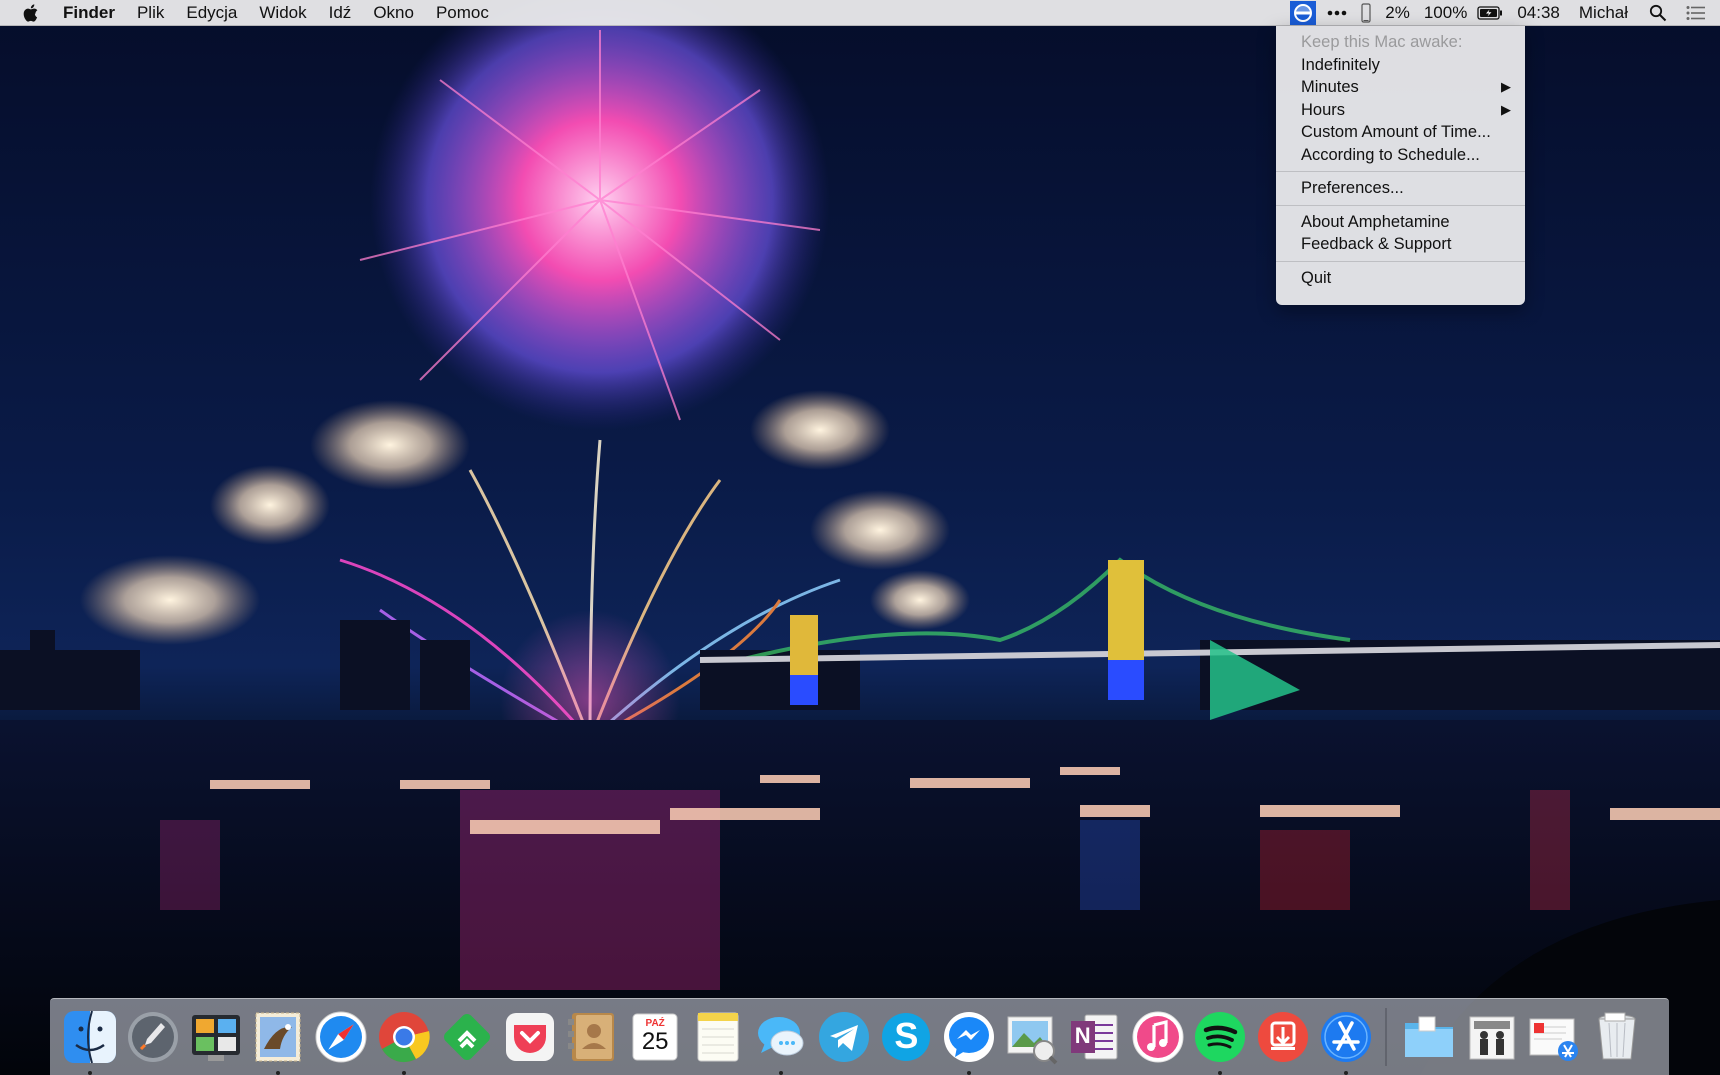  What do you see at coordinates (1220, 1042) in the screenshot?
I see `dock-spotify-icon` at bounding box center [1220, 1042].